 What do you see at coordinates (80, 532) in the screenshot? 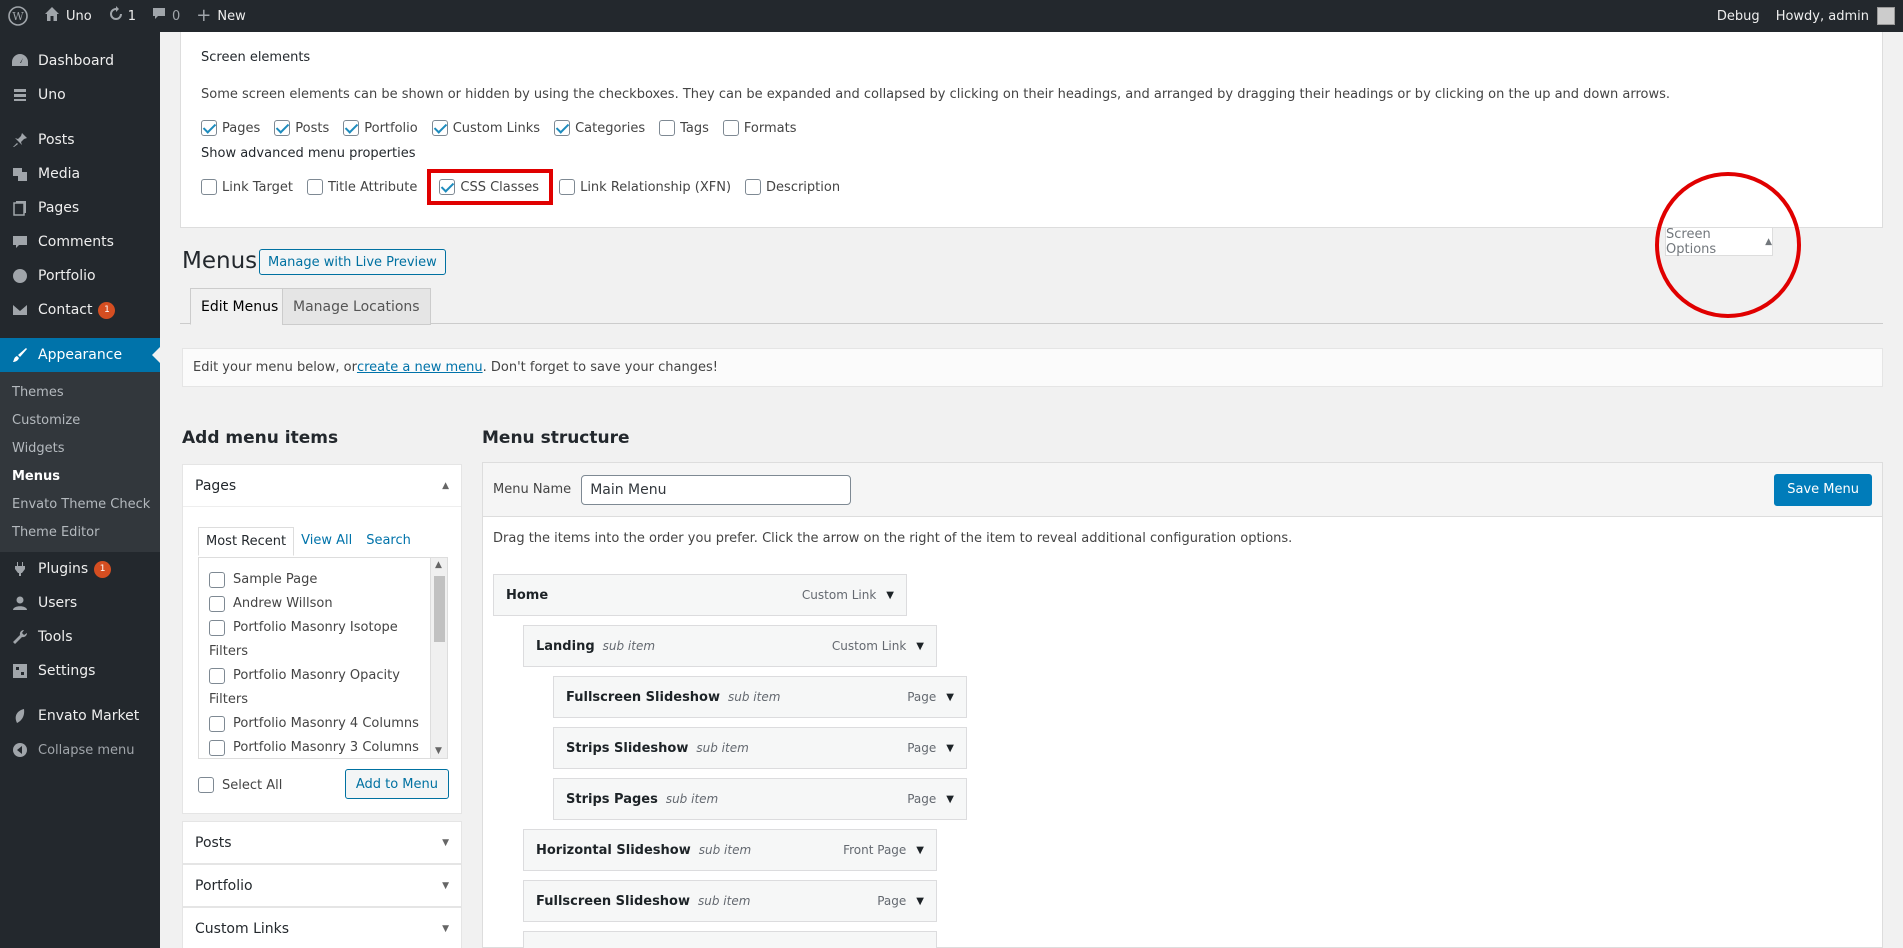
I see `submenu-item-theme-editor: Theme Editor` at bounding box center [80, 532].